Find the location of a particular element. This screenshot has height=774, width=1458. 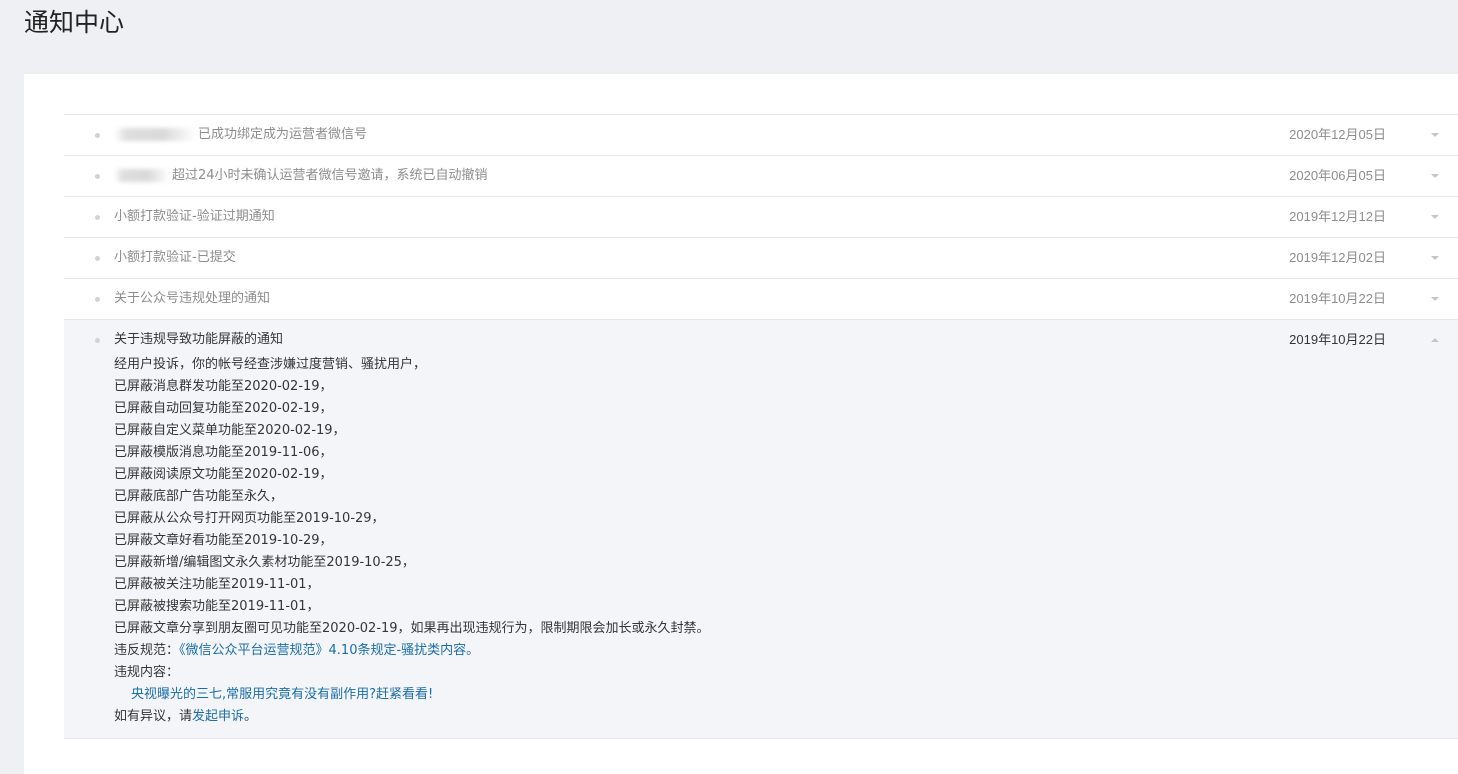

notice-title: 小额打款验证-已提交 is located at coordinates (175, 257).